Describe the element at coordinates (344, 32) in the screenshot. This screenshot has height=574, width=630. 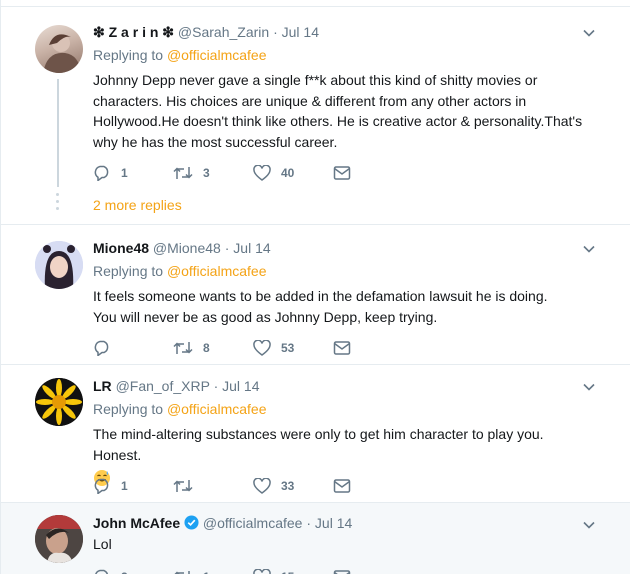
I see `tweet-header: ❇ Z a r i n ❇ @Sarah_Zarin · Jul 14` at that location.